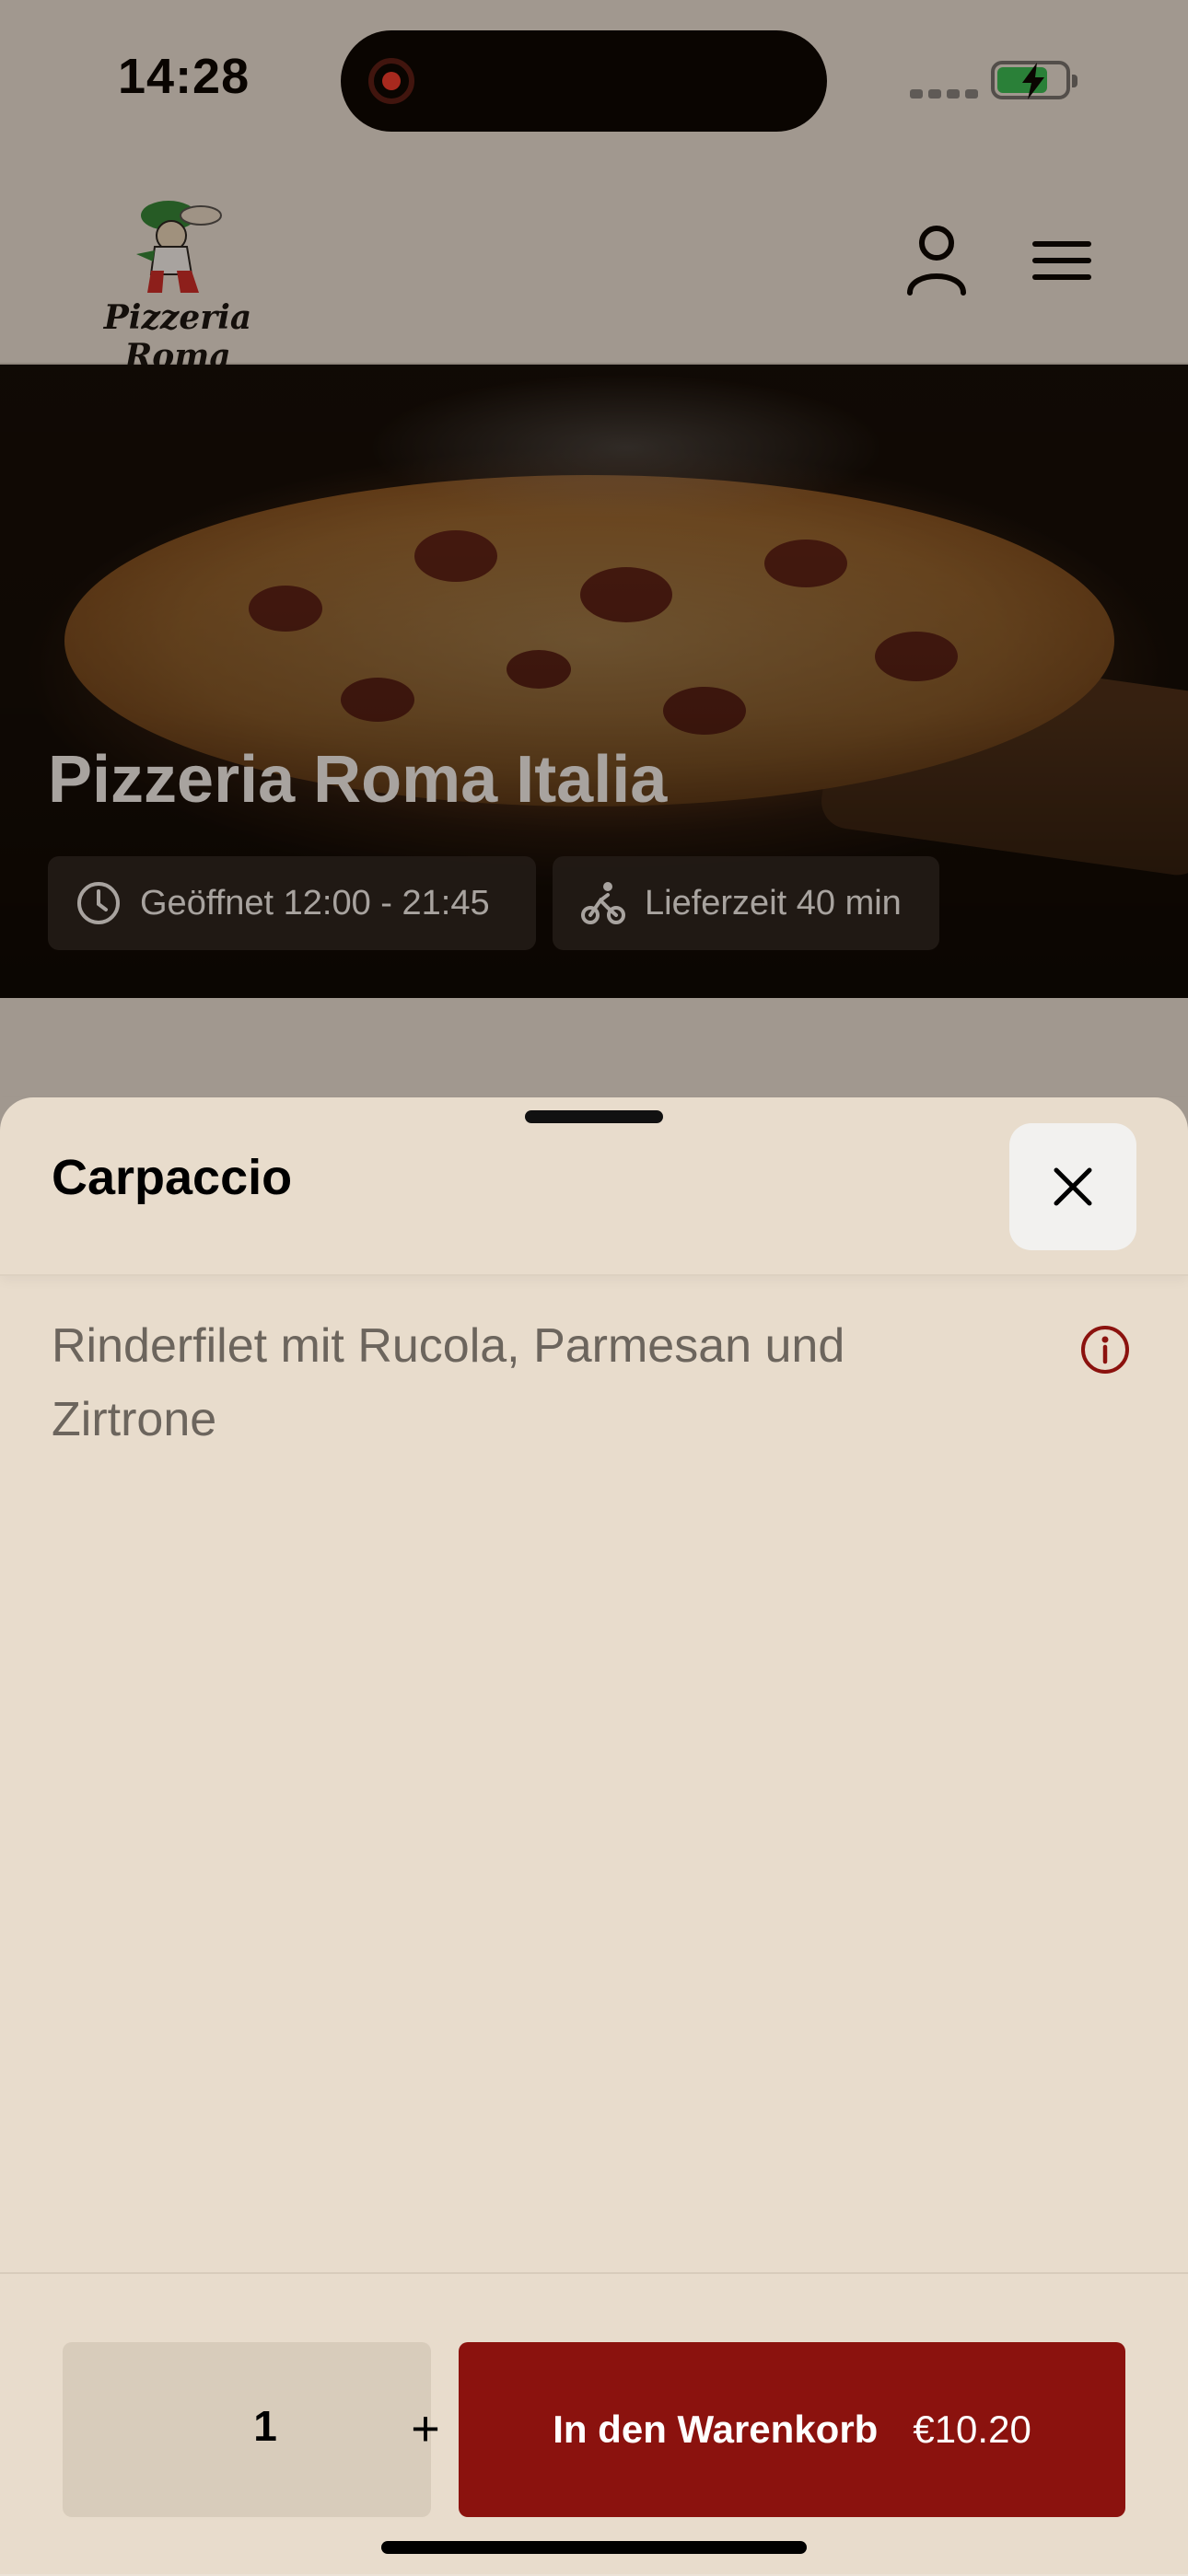 The image size is (1188, 2576). I want to click on quantity-stepper: 1 +, so click(251, 2429).